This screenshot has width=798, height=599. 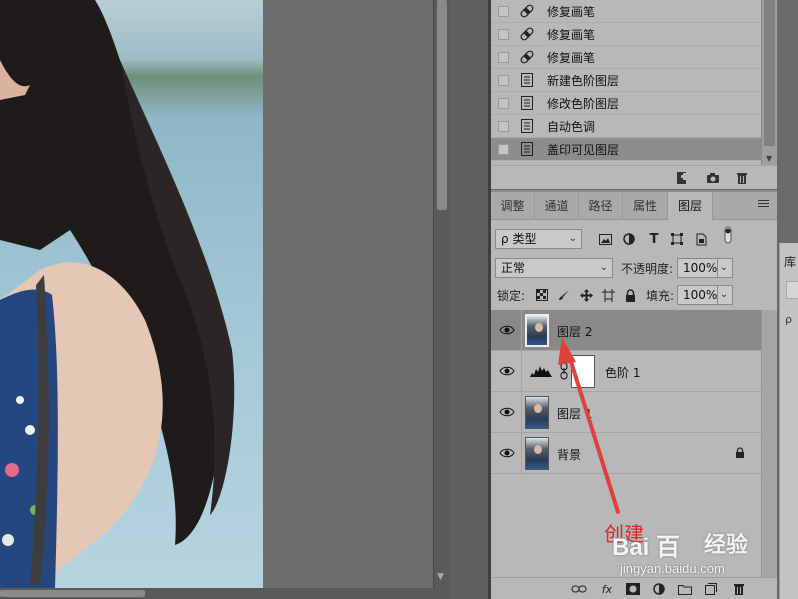 I want to click on history-item: 自动色调, so click(x=626, y=126).